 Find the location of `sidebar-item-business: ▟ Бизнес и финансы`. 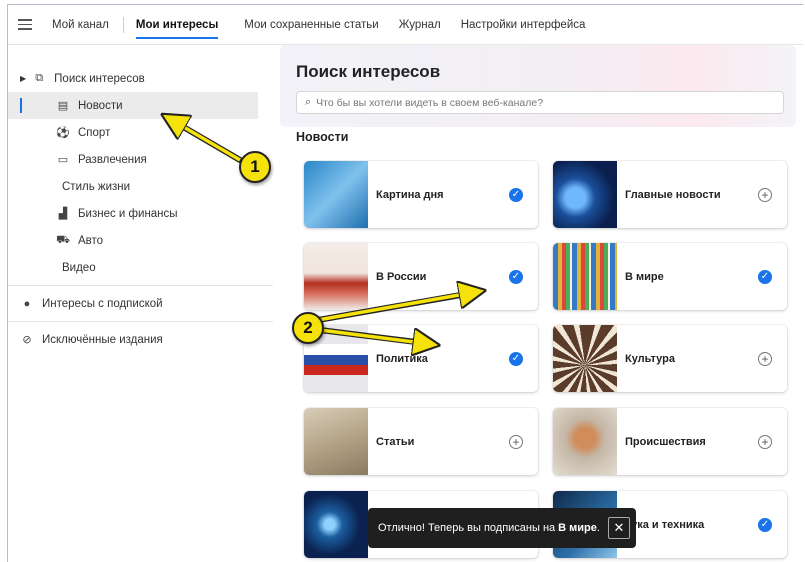

sidebar-item-business: ▟ Бизнес и финансы is located at coordinates (140, 213).